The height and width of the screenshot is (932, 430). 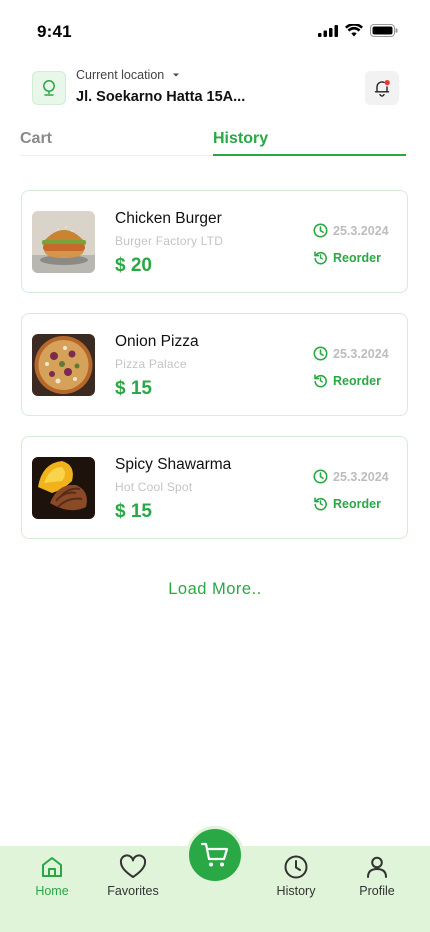 I want to click on cart-button, so click(x=215, y=855).